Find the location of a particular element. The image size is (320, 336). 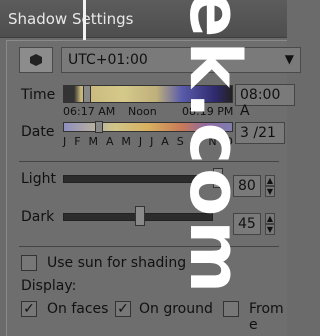

time-label: Time is located at coordinates (38, 95).